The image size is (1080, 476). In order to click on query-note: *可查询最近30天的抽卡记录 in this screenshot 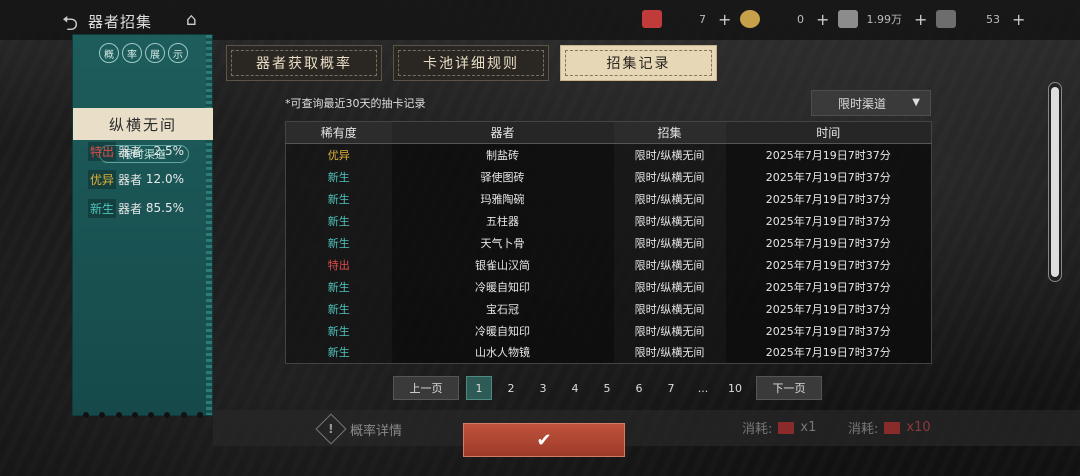, I will do `click(355, 103)`.